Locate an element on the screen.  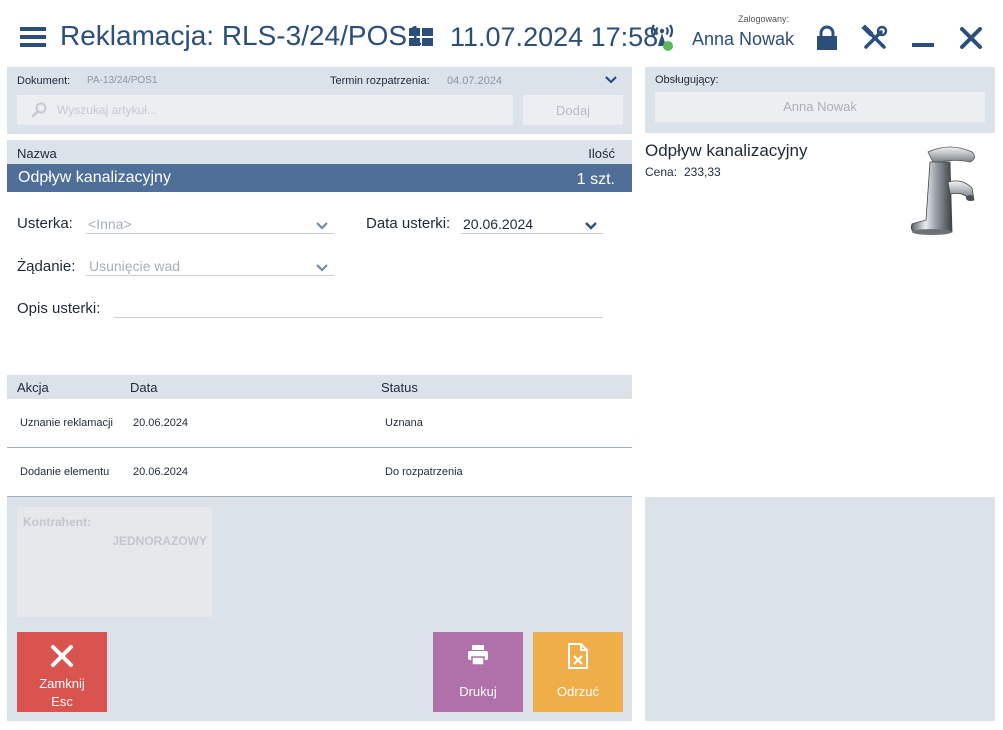
column-header-name: Nazwa is located at coordinates (37, 153).